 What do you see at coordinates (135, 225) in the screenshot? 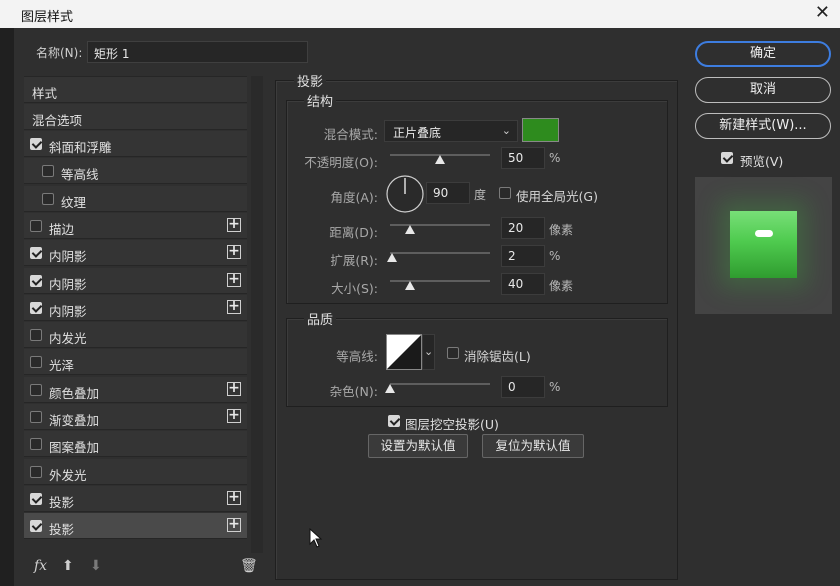
I see `style-item: 描边 +` at bounding box center [135, 225].